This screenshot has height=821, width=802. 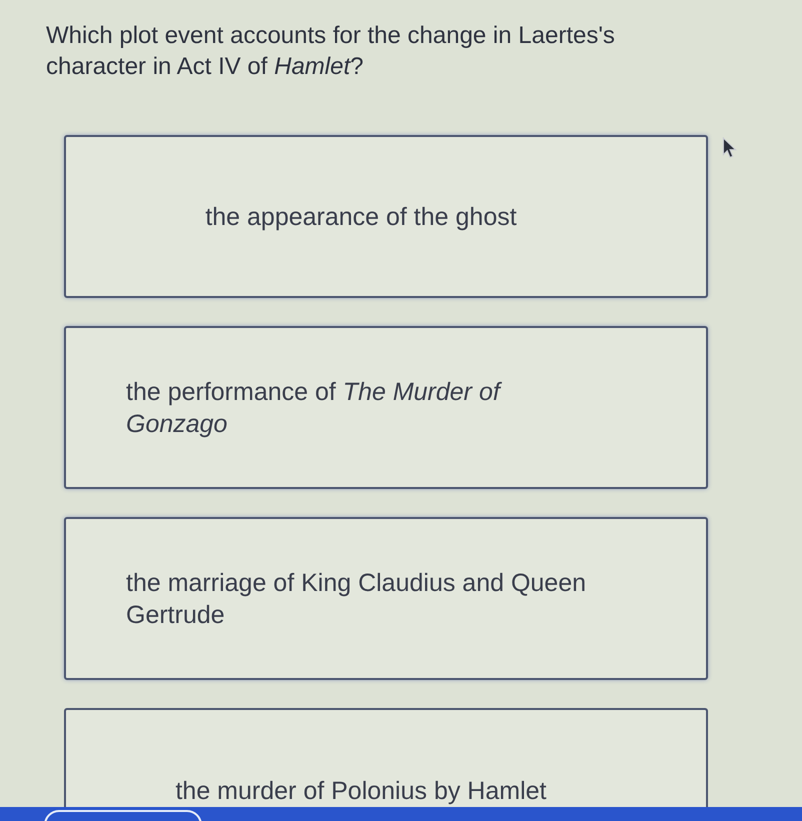 What do you see at coordinates (331, 51) in the screenshot?
I see `question-text: Which plot event accounts for the change in Laertes's character in Act IV of Hamlet?` at bounding box center [331, 51].